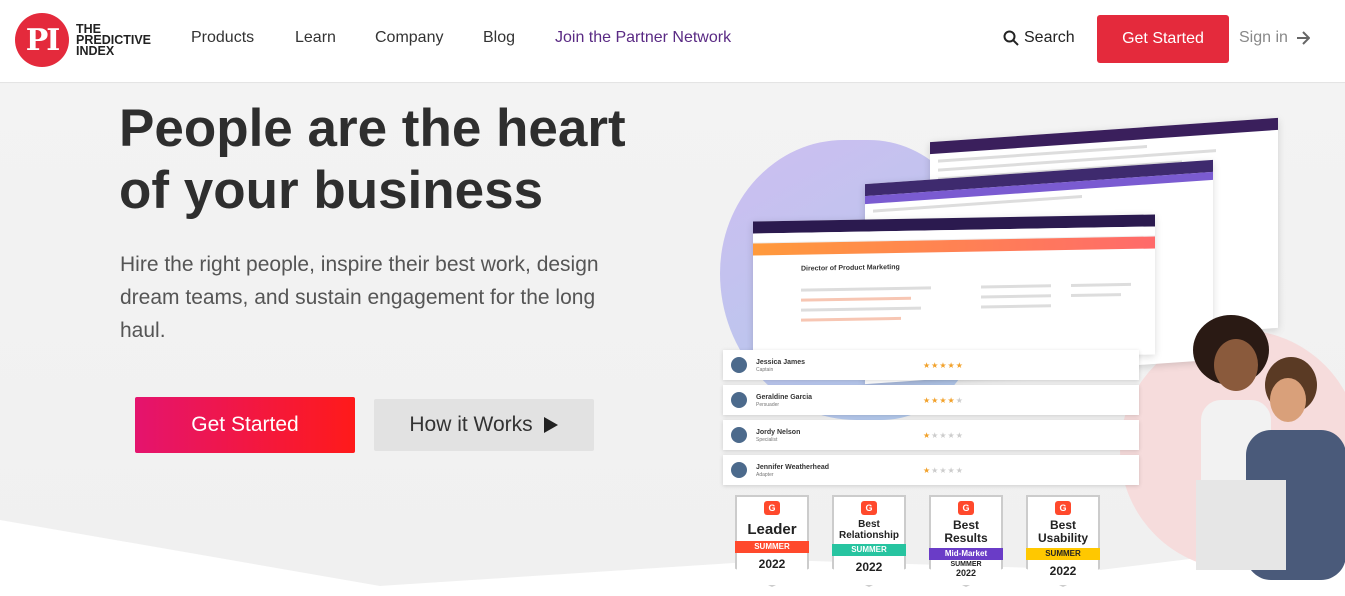 The height and width of the screenshot is (596, 1345). I want to click on candidate-row: Jennifer Weatherhead Adapter ★★★★★, so click(931, 470).